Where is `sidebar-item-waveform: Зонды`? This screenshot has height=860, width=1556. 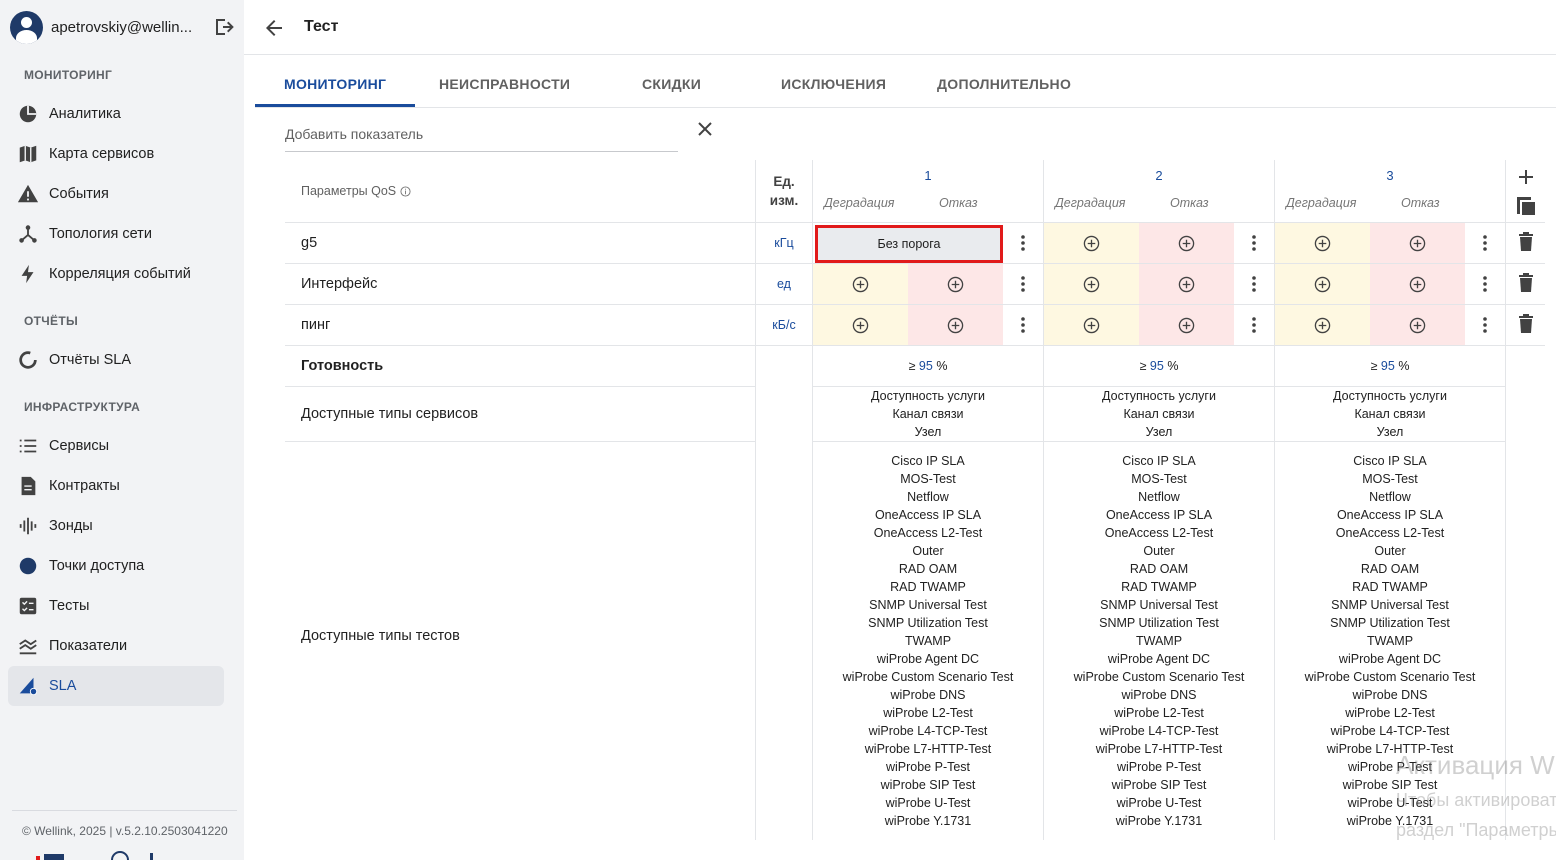
sidebar-item-waveform: Зонды is located at coordinates (116, 526).